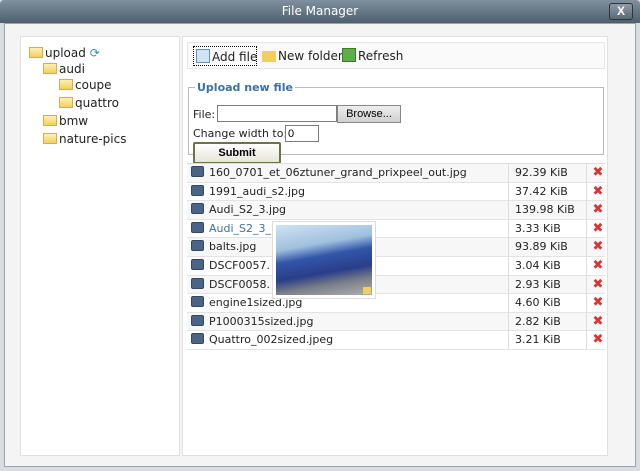 The width and height of the screenshot is (640, 471). I want to click on new-folder-icon, so click(269, 56).